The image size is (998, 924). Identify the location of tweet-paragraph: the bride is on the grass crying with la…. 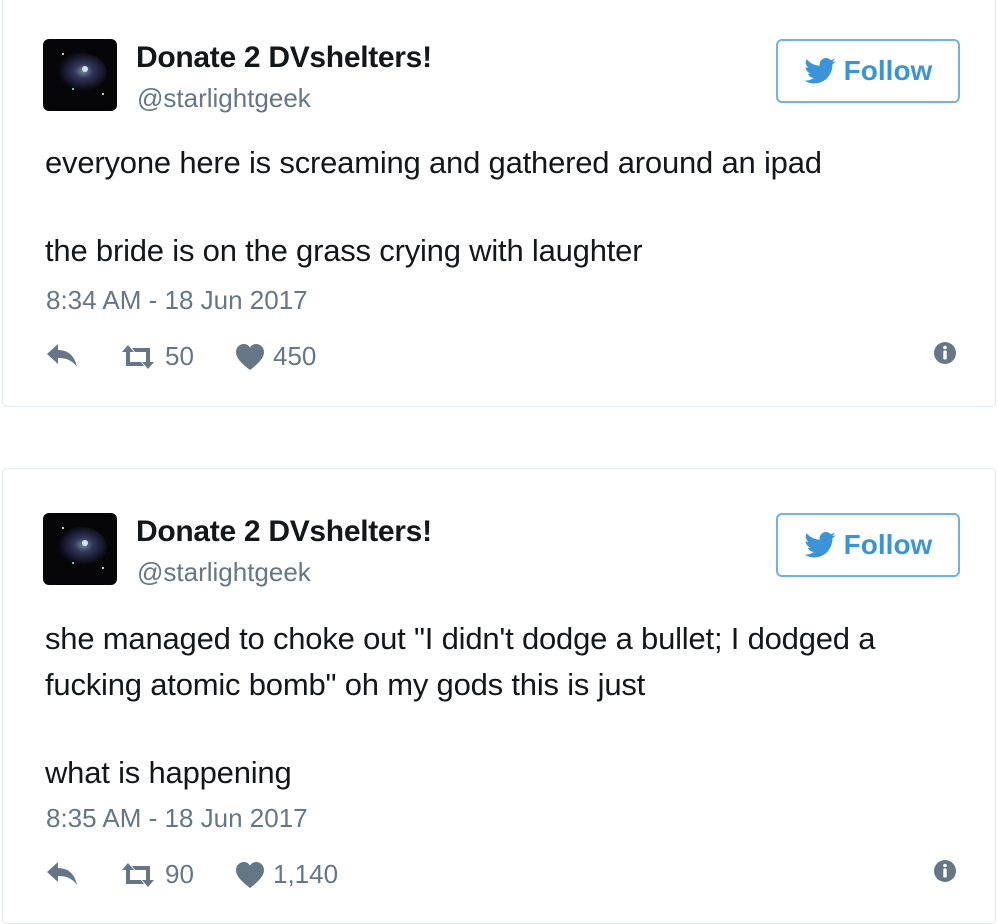
(344, 250).